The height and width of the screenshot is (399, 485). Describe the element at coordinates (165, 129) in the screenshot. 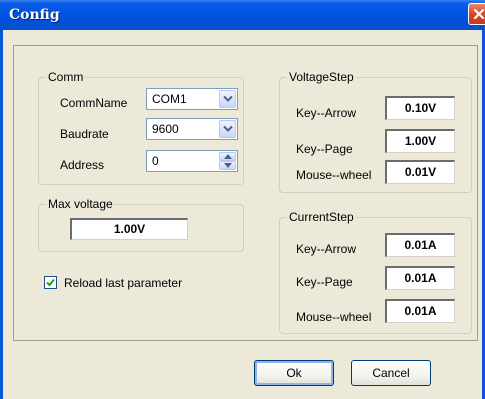

I see `baudrate-value: 9600` at that location.